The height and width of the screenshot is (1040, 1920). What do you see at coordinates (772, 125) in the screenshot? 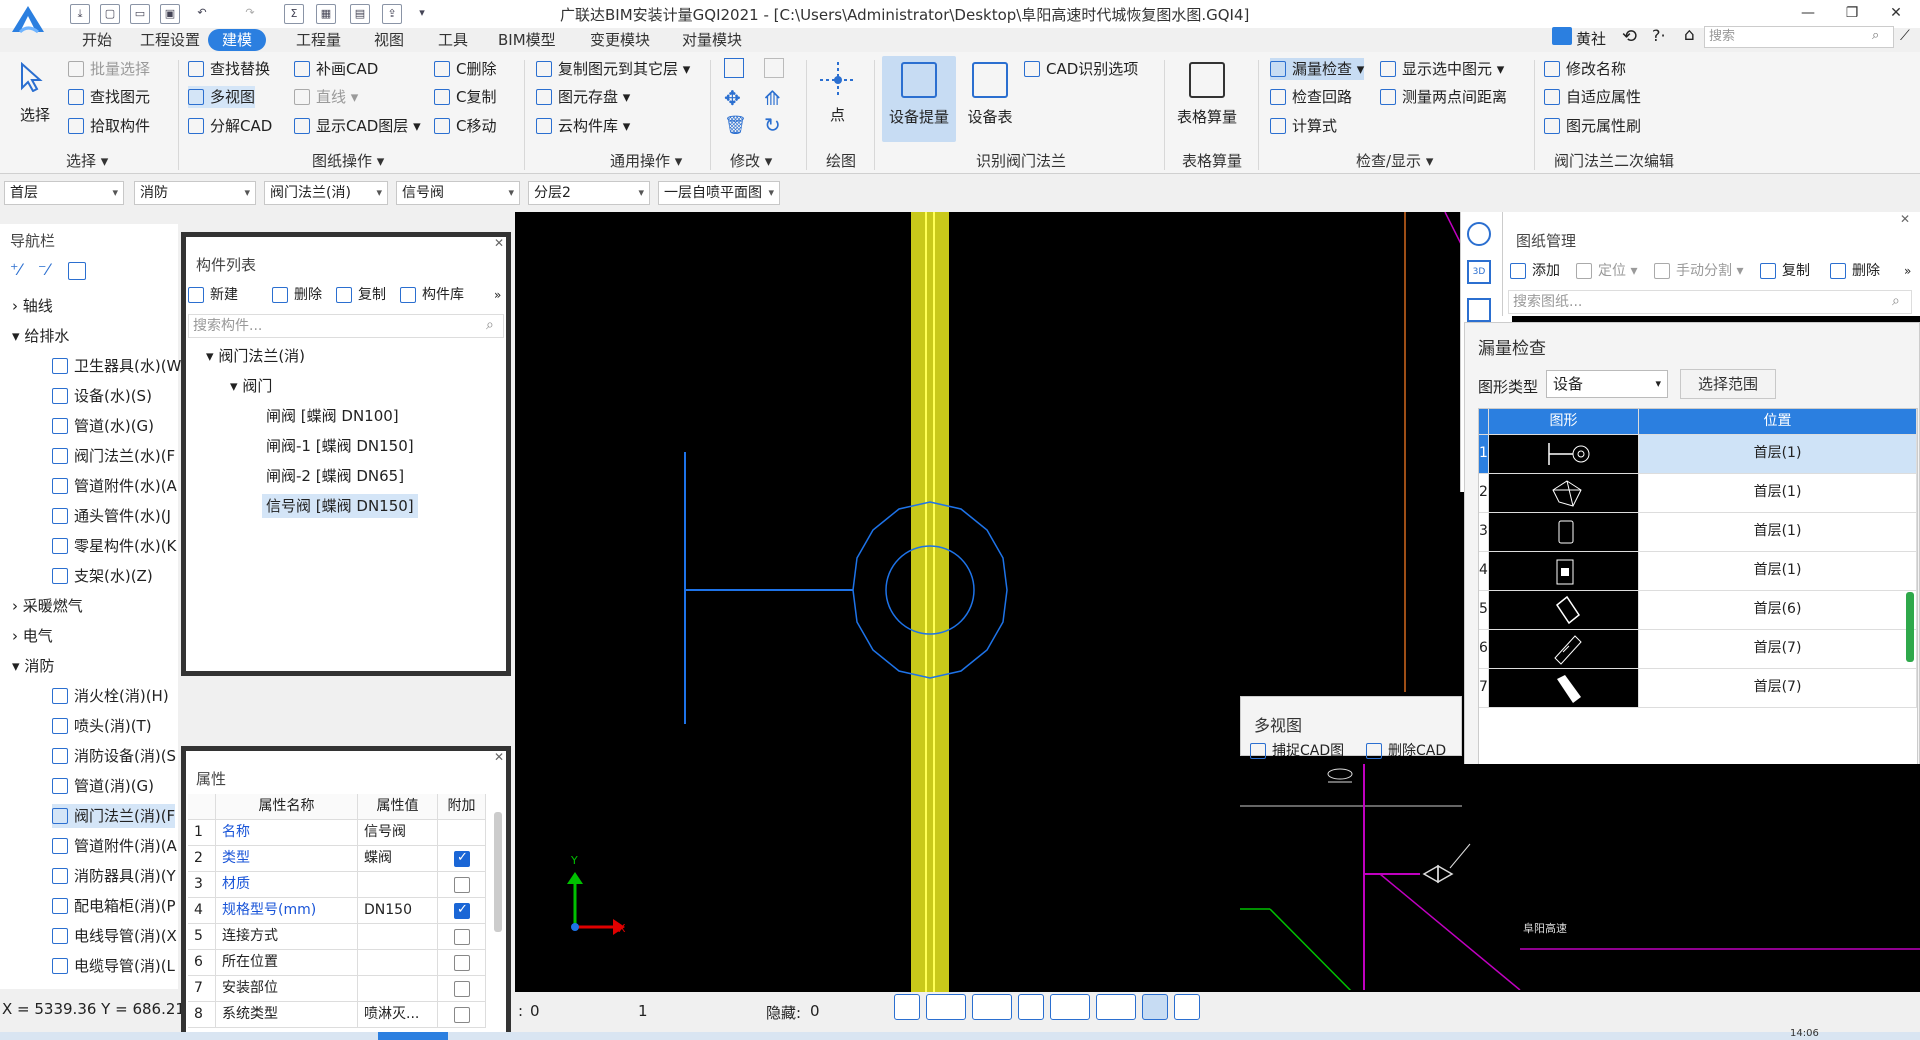
I see `rotate-icon: ↻` at bounding box center [772, 125].